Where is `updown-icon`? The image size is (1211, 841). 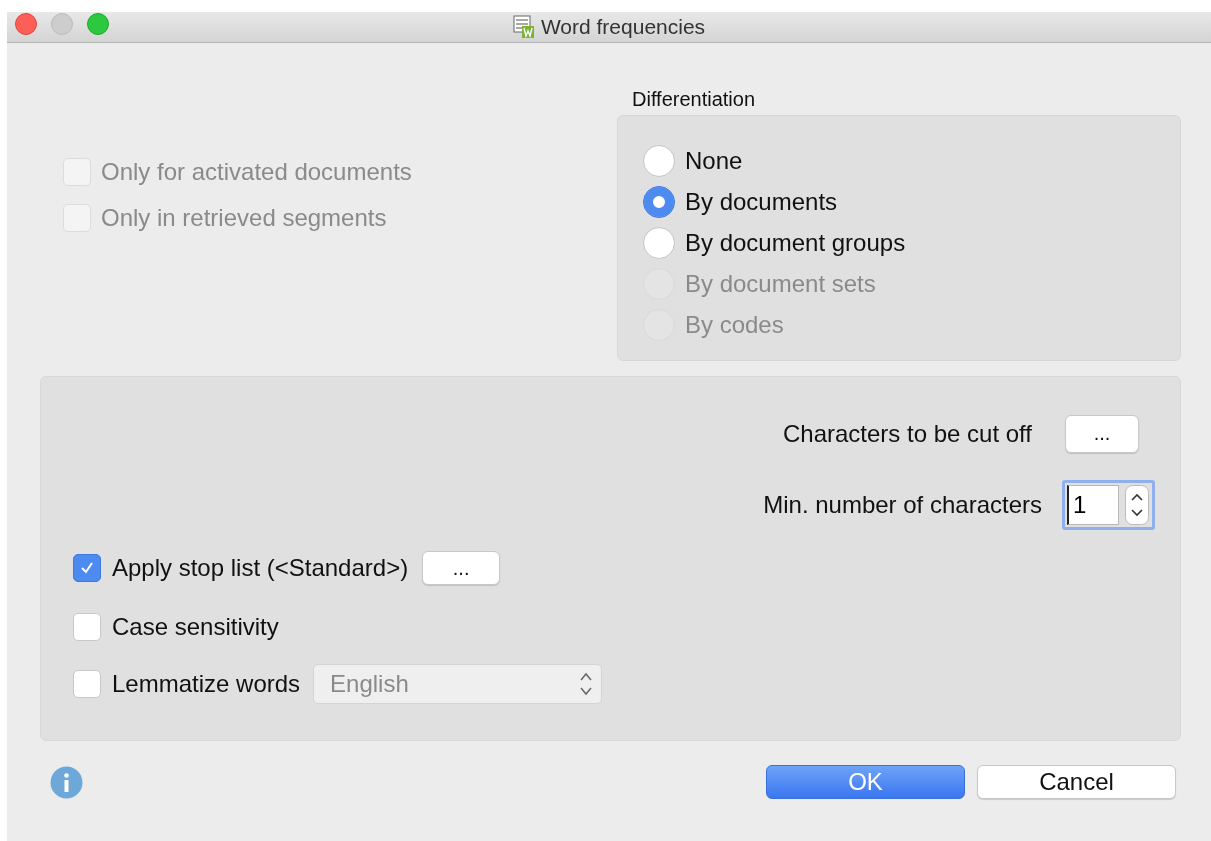 updown-icon is located at coordinates (586, 684).